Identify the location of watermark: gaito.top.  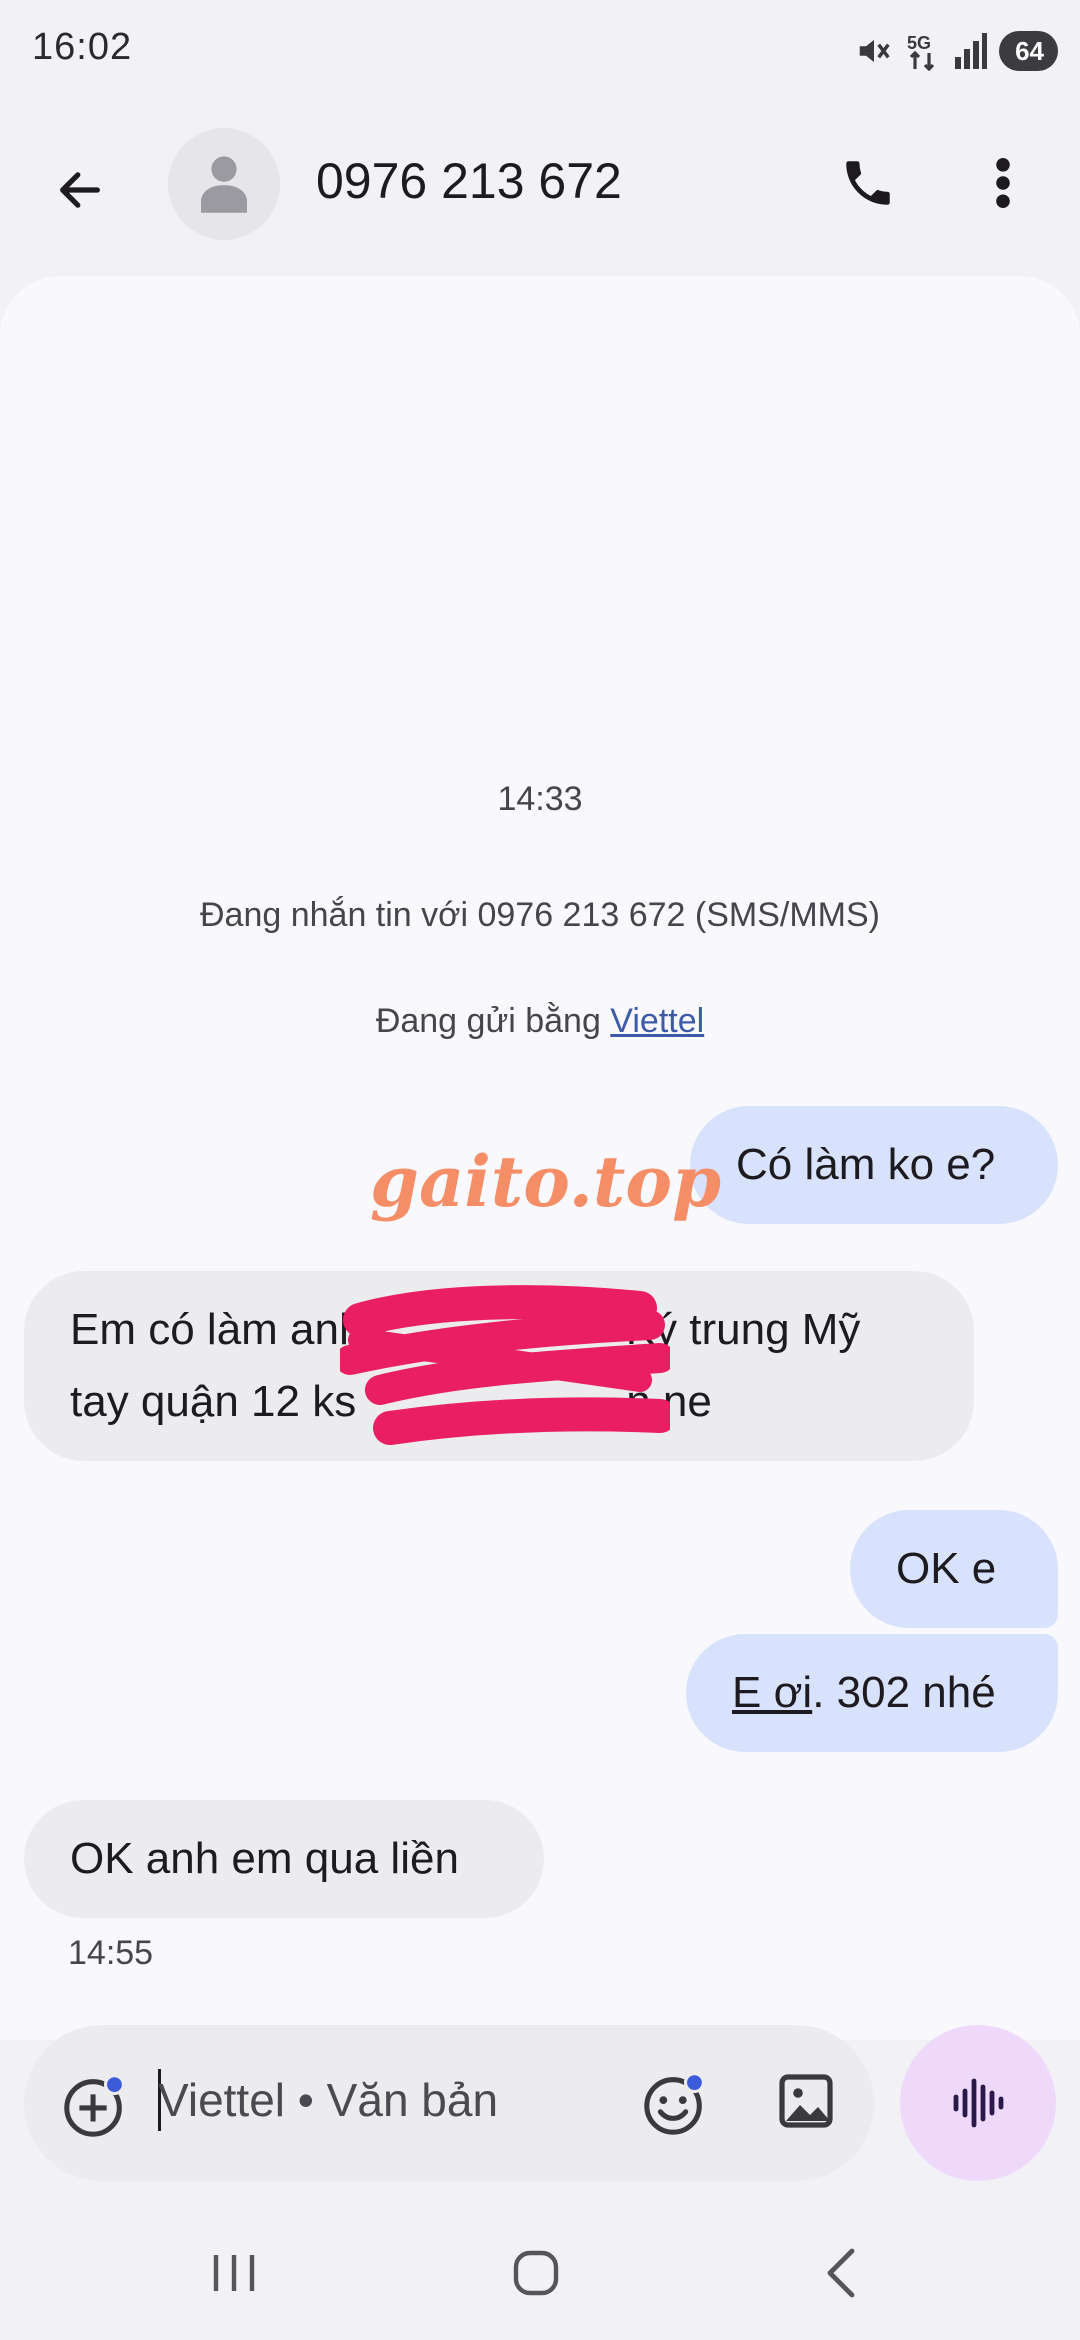
(546, 1181).